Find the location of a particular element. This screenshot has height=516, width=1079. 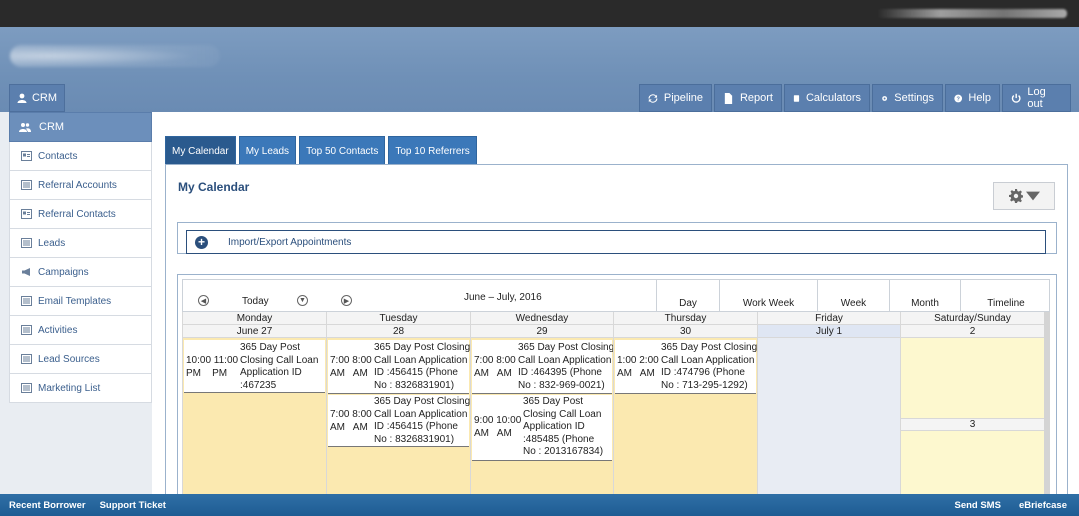

day-date: 3 is located at coordinates (972, 424).